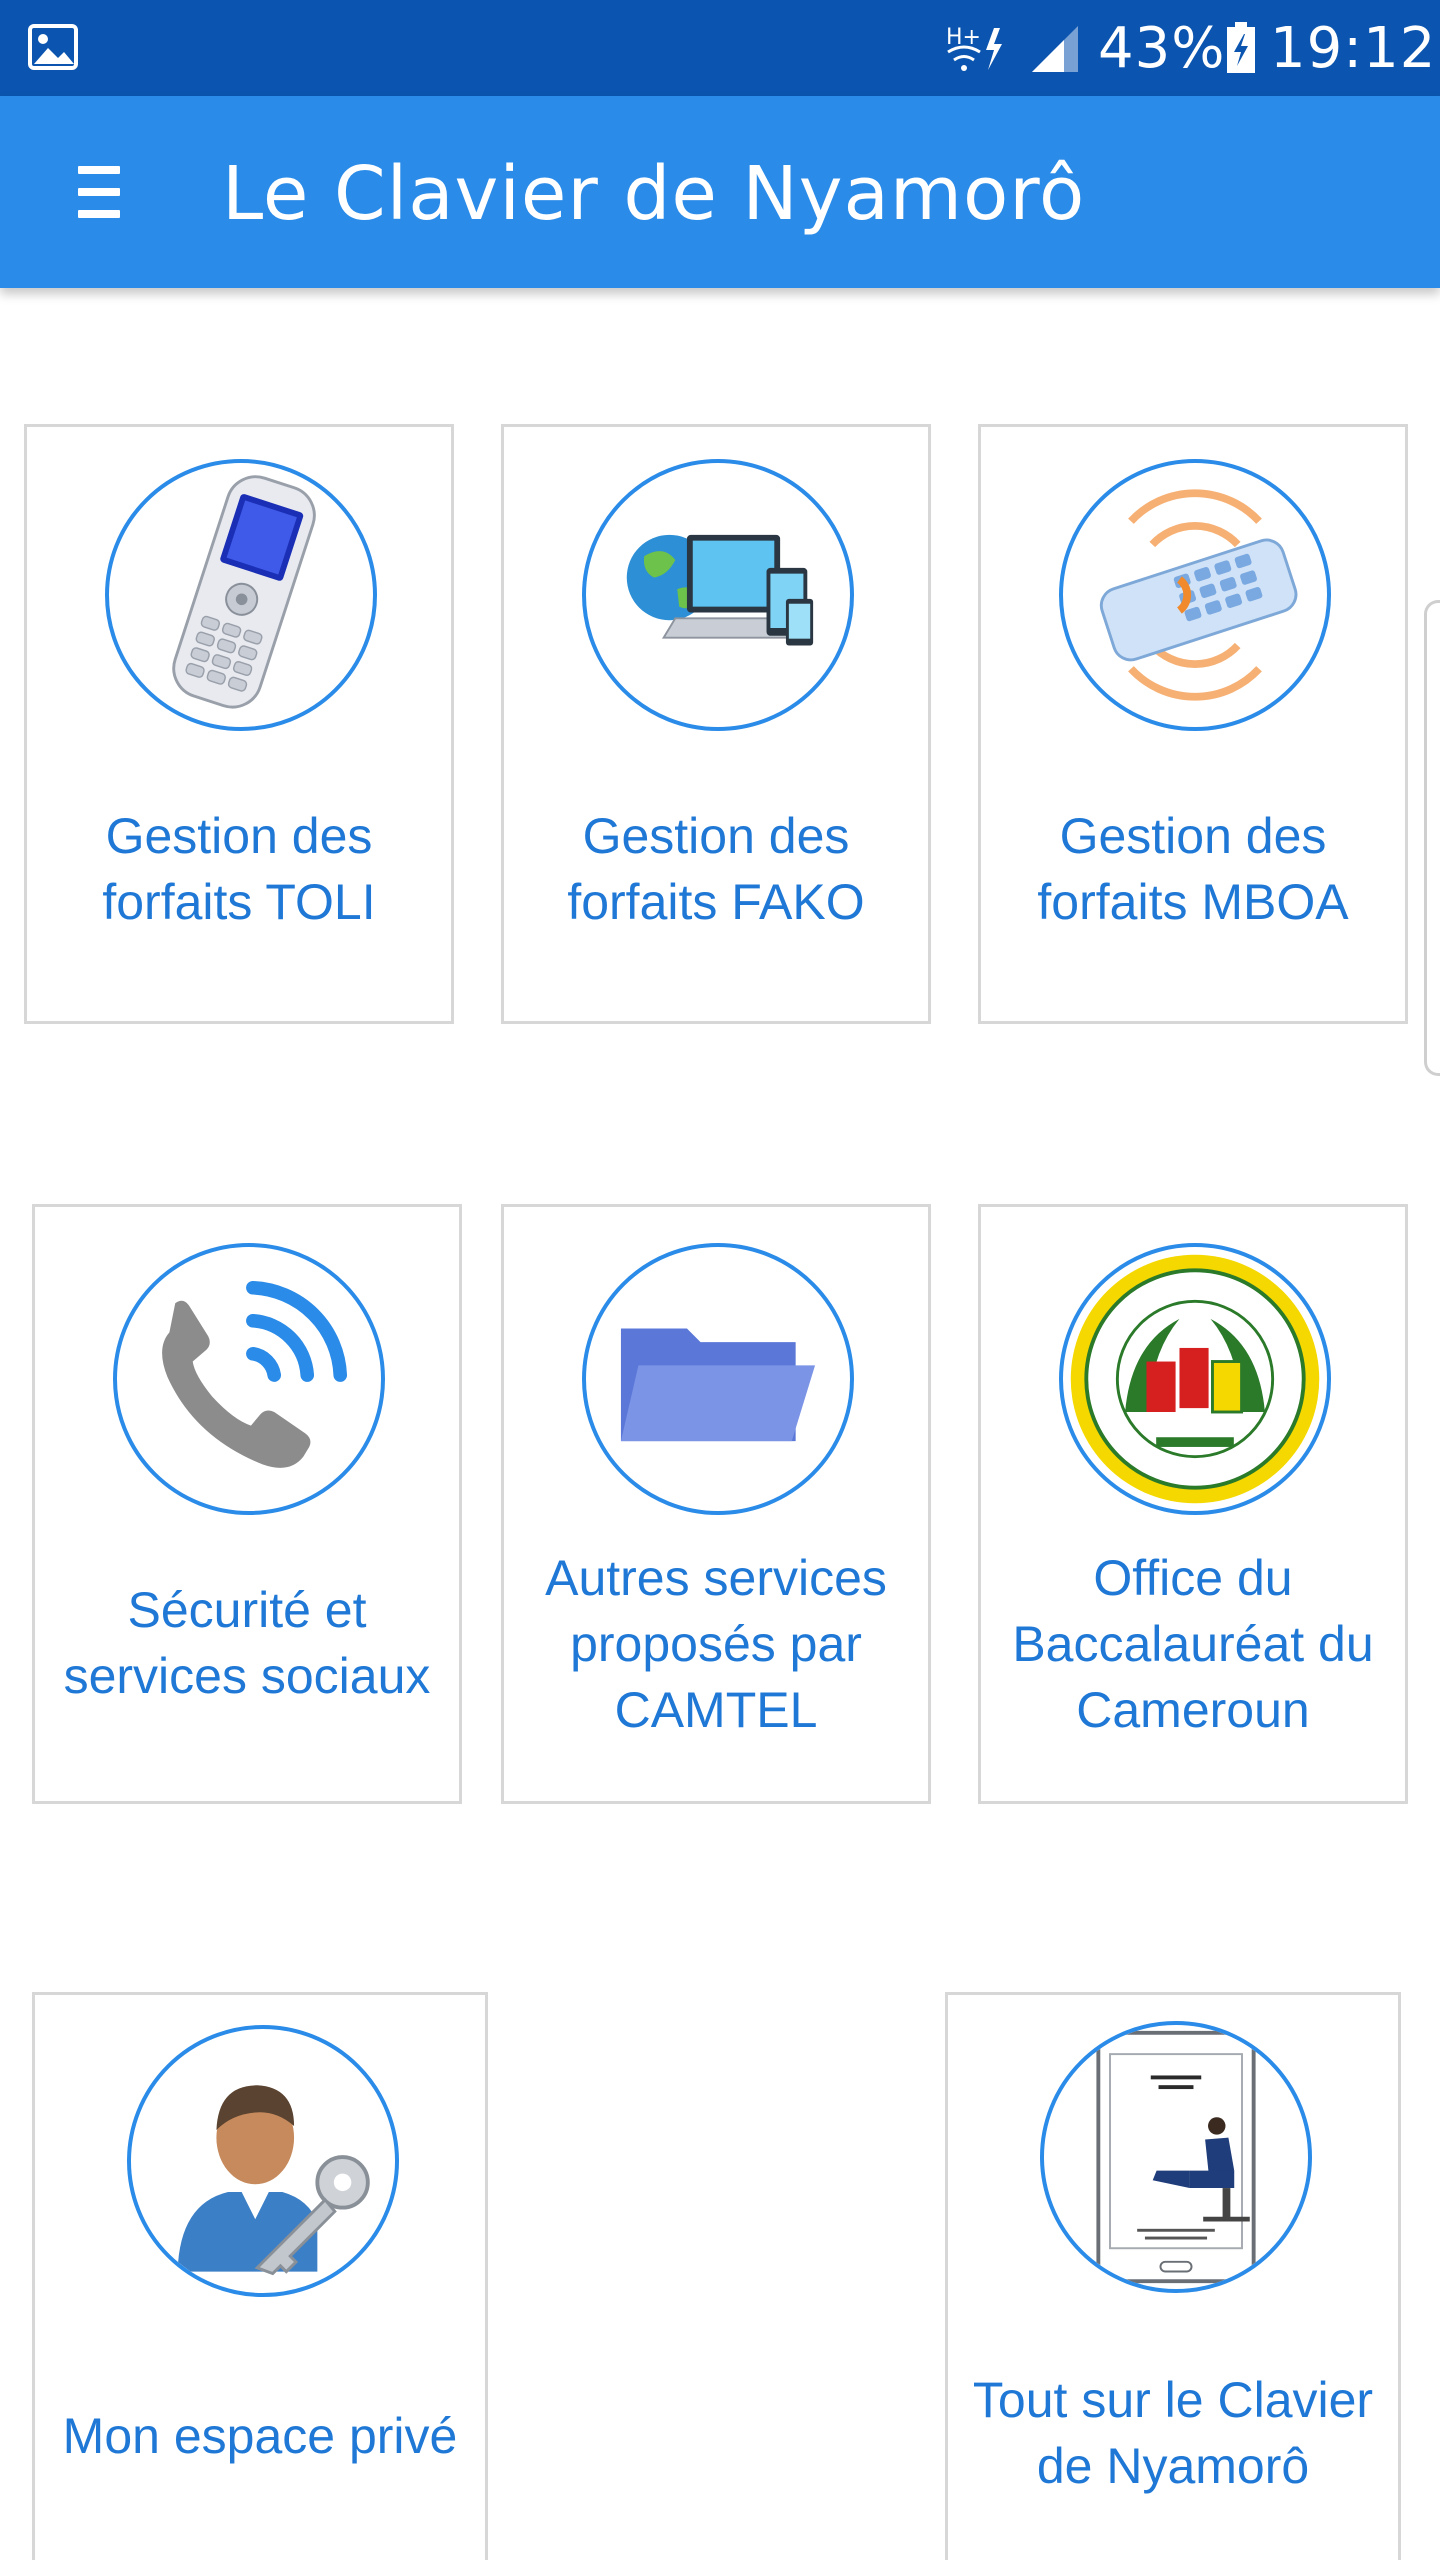 The image size is (1440, 2560). What do you see at coordinates (716, 1644) in the screenshot?
I see `tile-label: Autres services proposés par CAMTEL` at bounding box center [716, 1644].